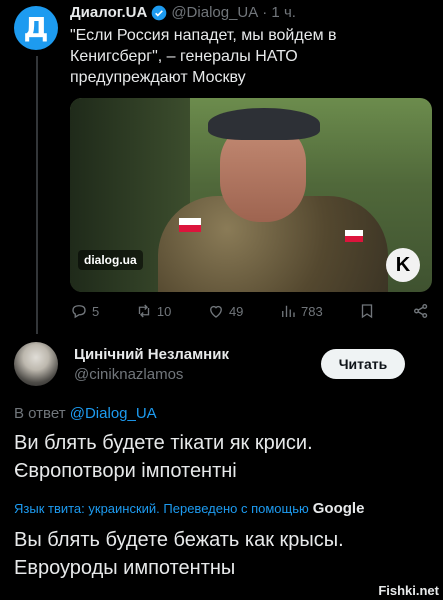 Image resolution: width=443 pixels, height=600 pixels. What do you see at coordinates (40, 413) in the screenshot?
I see `reply-prefix: В ответ` at bounding box center [40, 413].